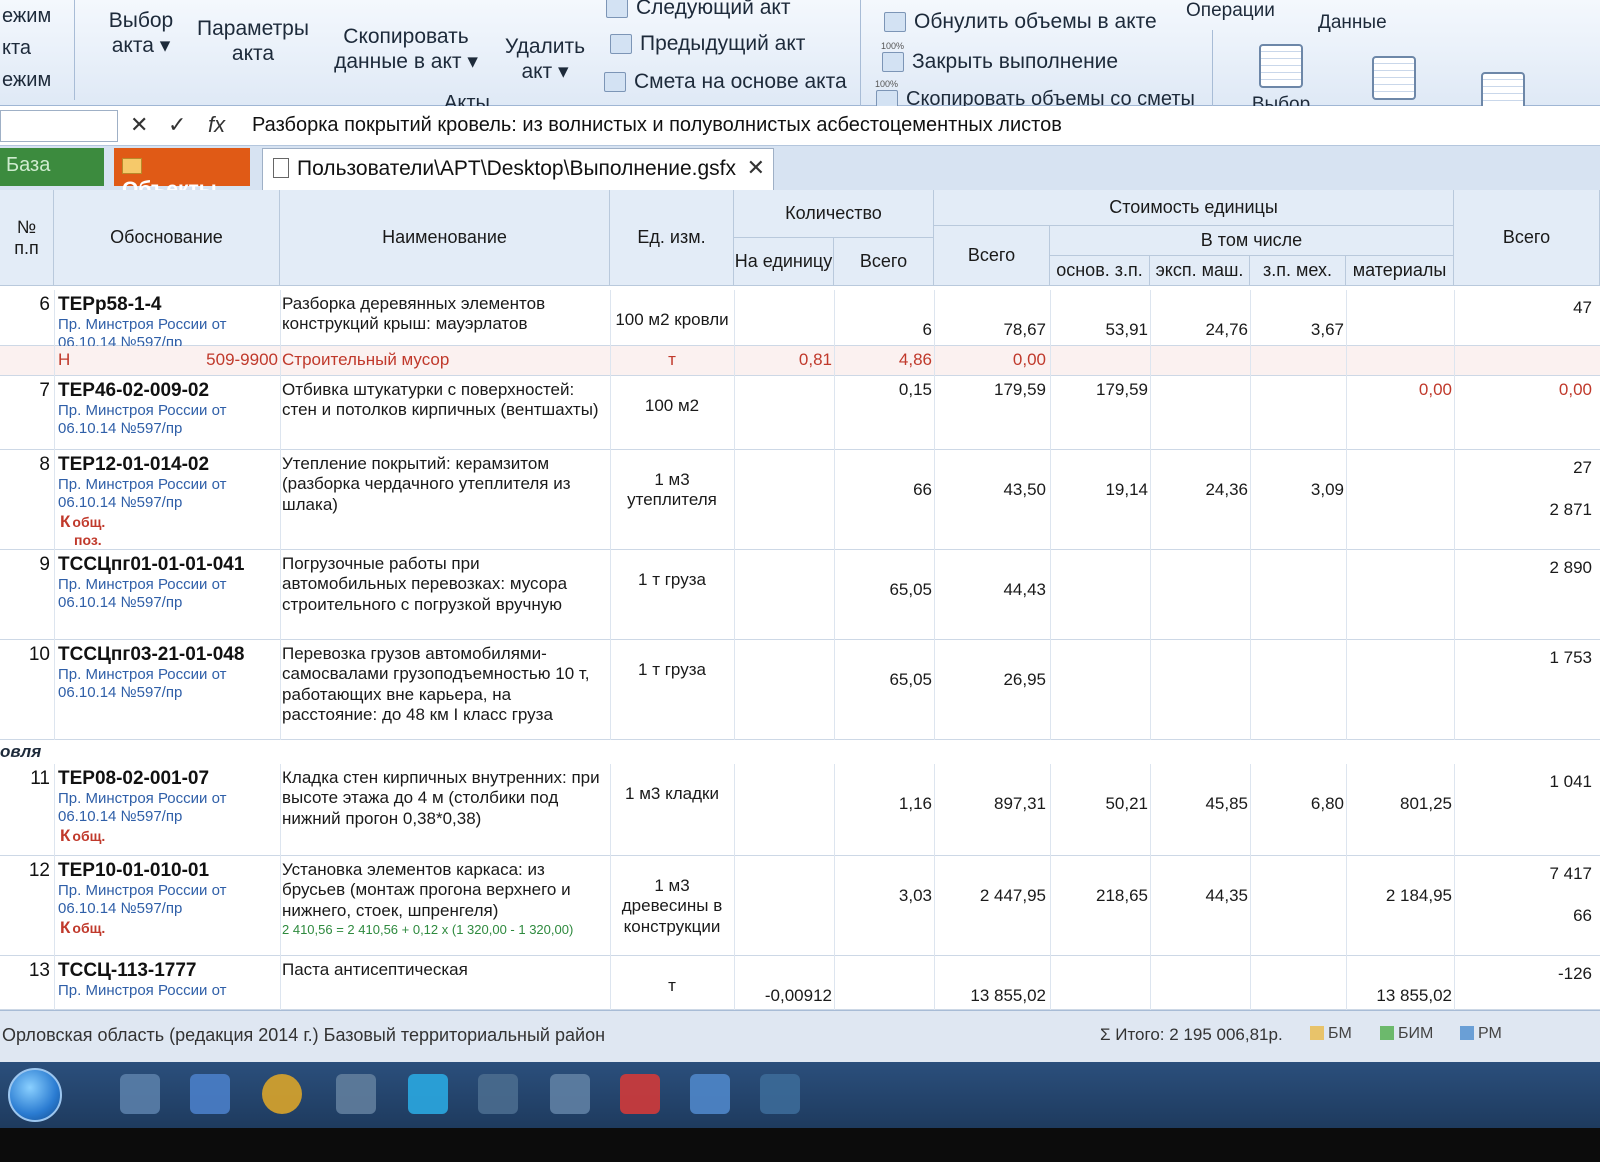 This screenshot has height=1162, width=1600. Describe the element at coordinates (27, 565) in the screenshot. I see `cell-n: 9` at that location.